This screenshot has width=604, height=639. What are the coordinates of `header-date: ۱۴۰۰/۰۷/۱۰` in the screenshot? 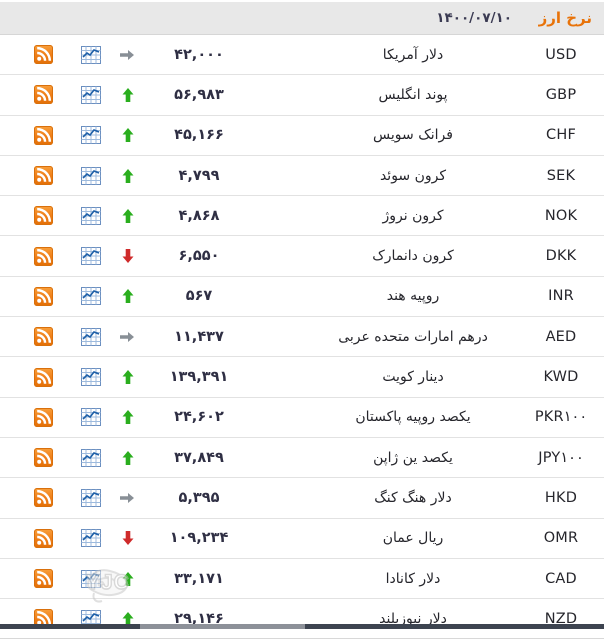 It's located at (474, 18).